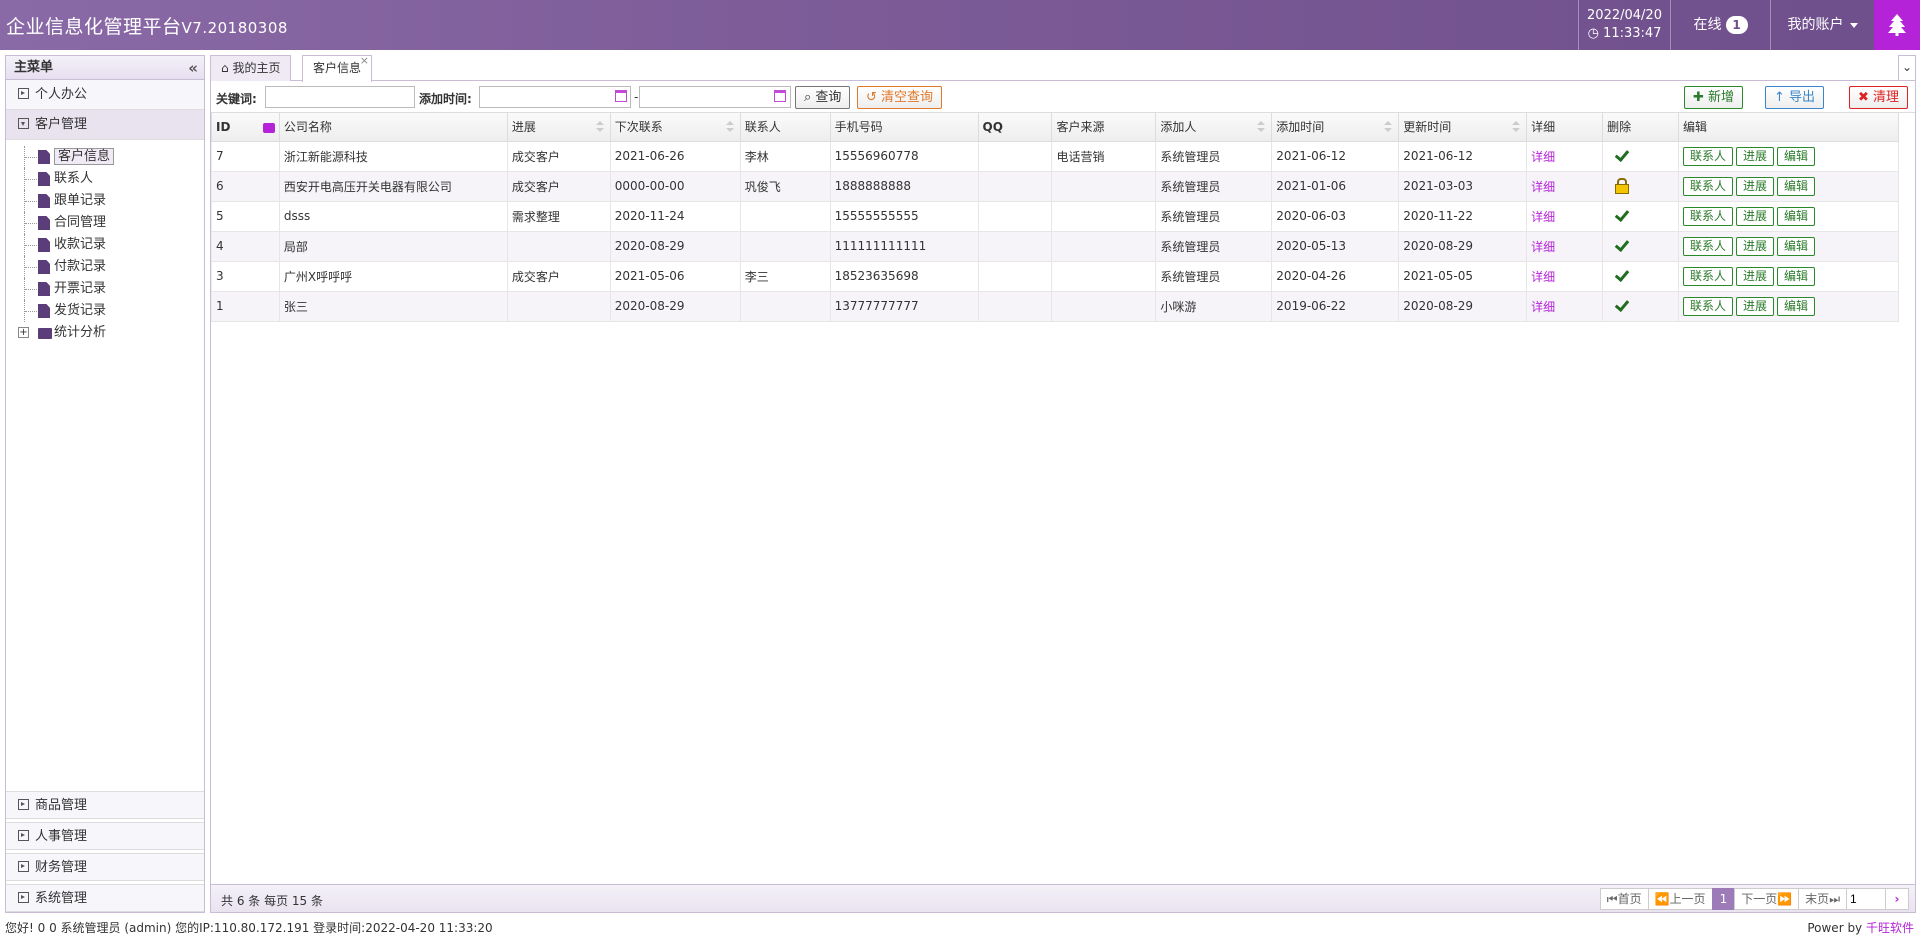 Image resolution: width=1920 pixels, height=944 pixels. What do you see at coordinates (112, 201) in the screenshot?
I see `tree-item-followup: 跟单记录` at bounding box center [112, 201].